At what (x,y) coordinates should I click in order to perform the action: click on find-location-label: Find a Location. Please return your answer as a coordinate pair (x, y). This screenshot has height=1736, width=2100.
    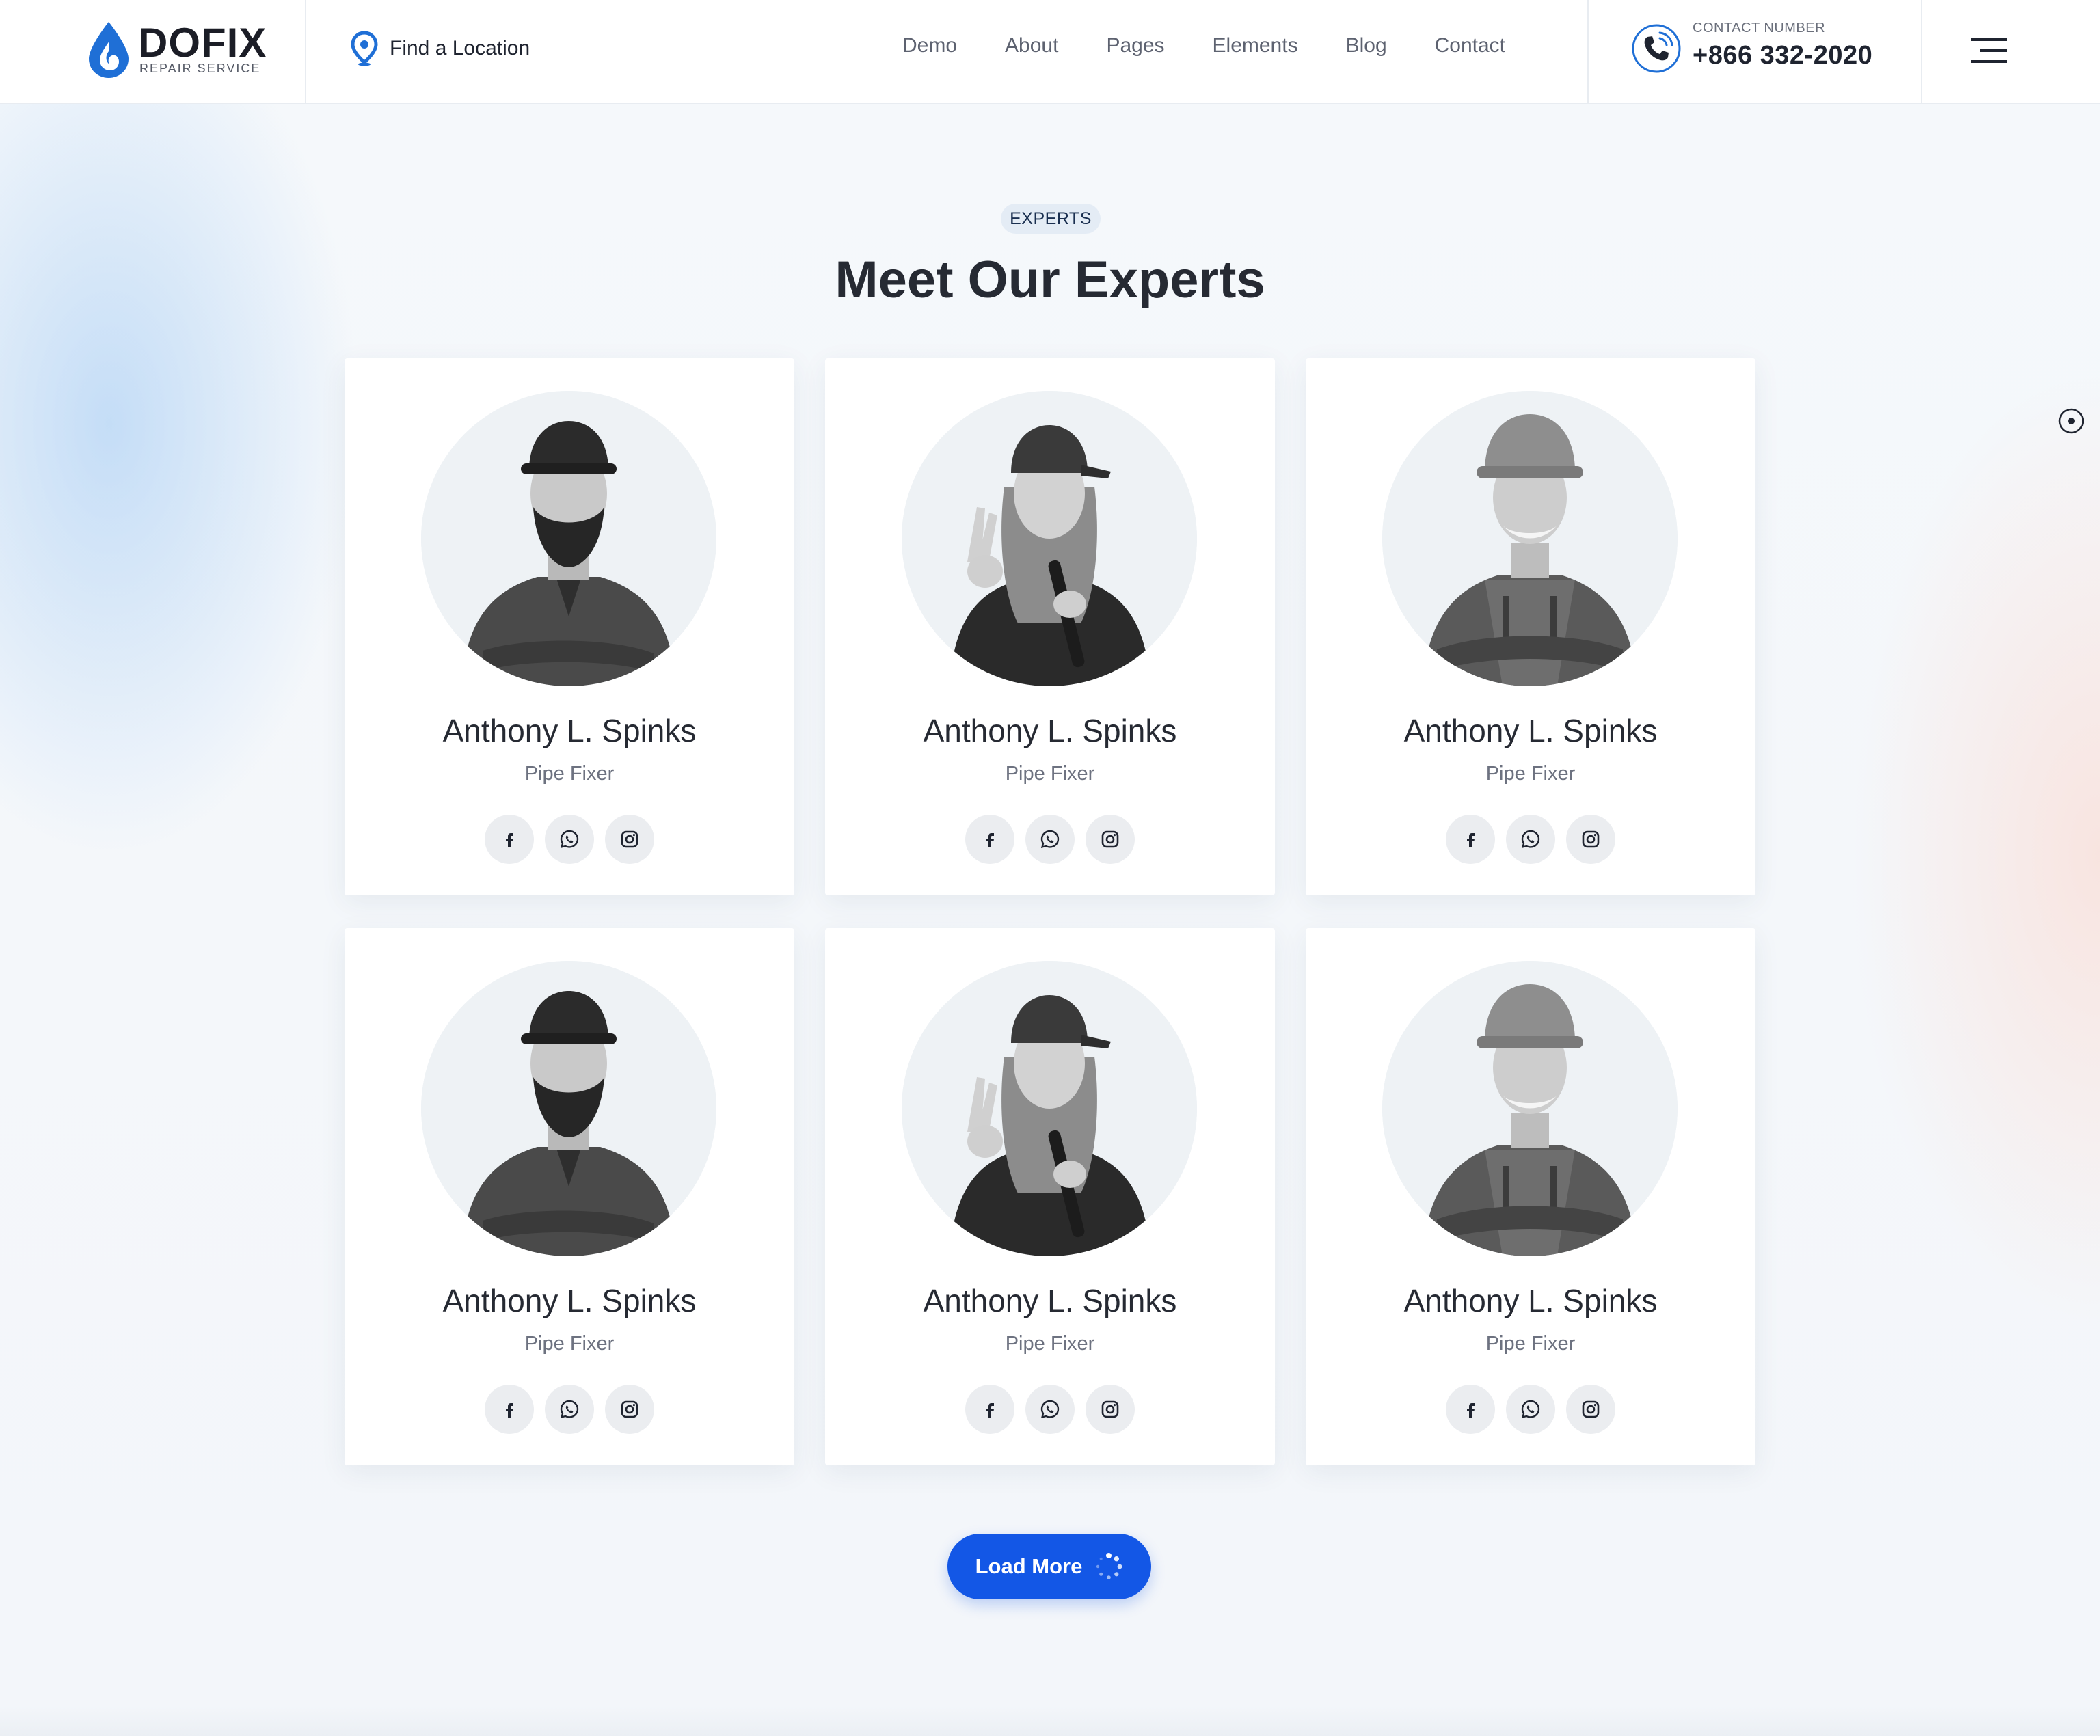
    Looking at the image, I should click on (460, 48).